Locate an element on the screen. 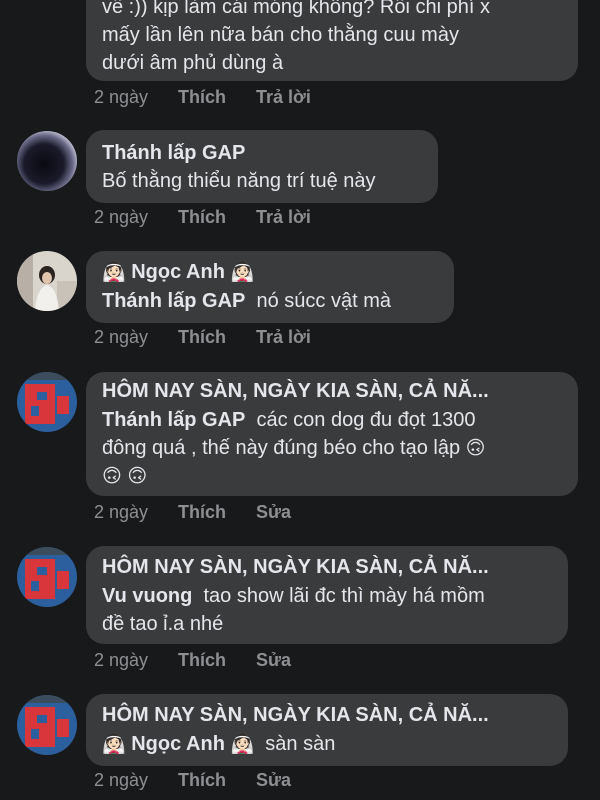 The width and height of the screenshot is (600, 800). comment-text-line: đề tao ỉ.a nhé is located at coordinates (163, 624).